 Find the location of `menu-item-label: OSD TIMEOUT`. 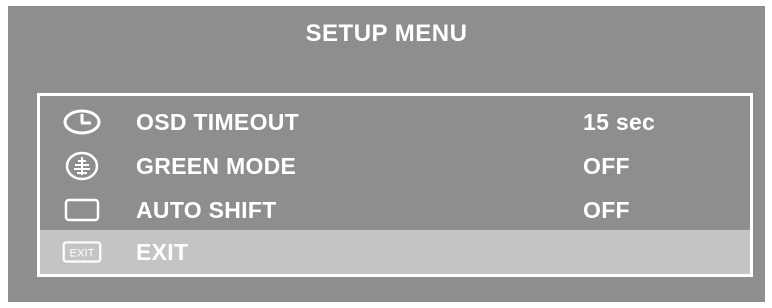

menu-item-label: OSD TIMEOUT is located at coordinates (218, 121).